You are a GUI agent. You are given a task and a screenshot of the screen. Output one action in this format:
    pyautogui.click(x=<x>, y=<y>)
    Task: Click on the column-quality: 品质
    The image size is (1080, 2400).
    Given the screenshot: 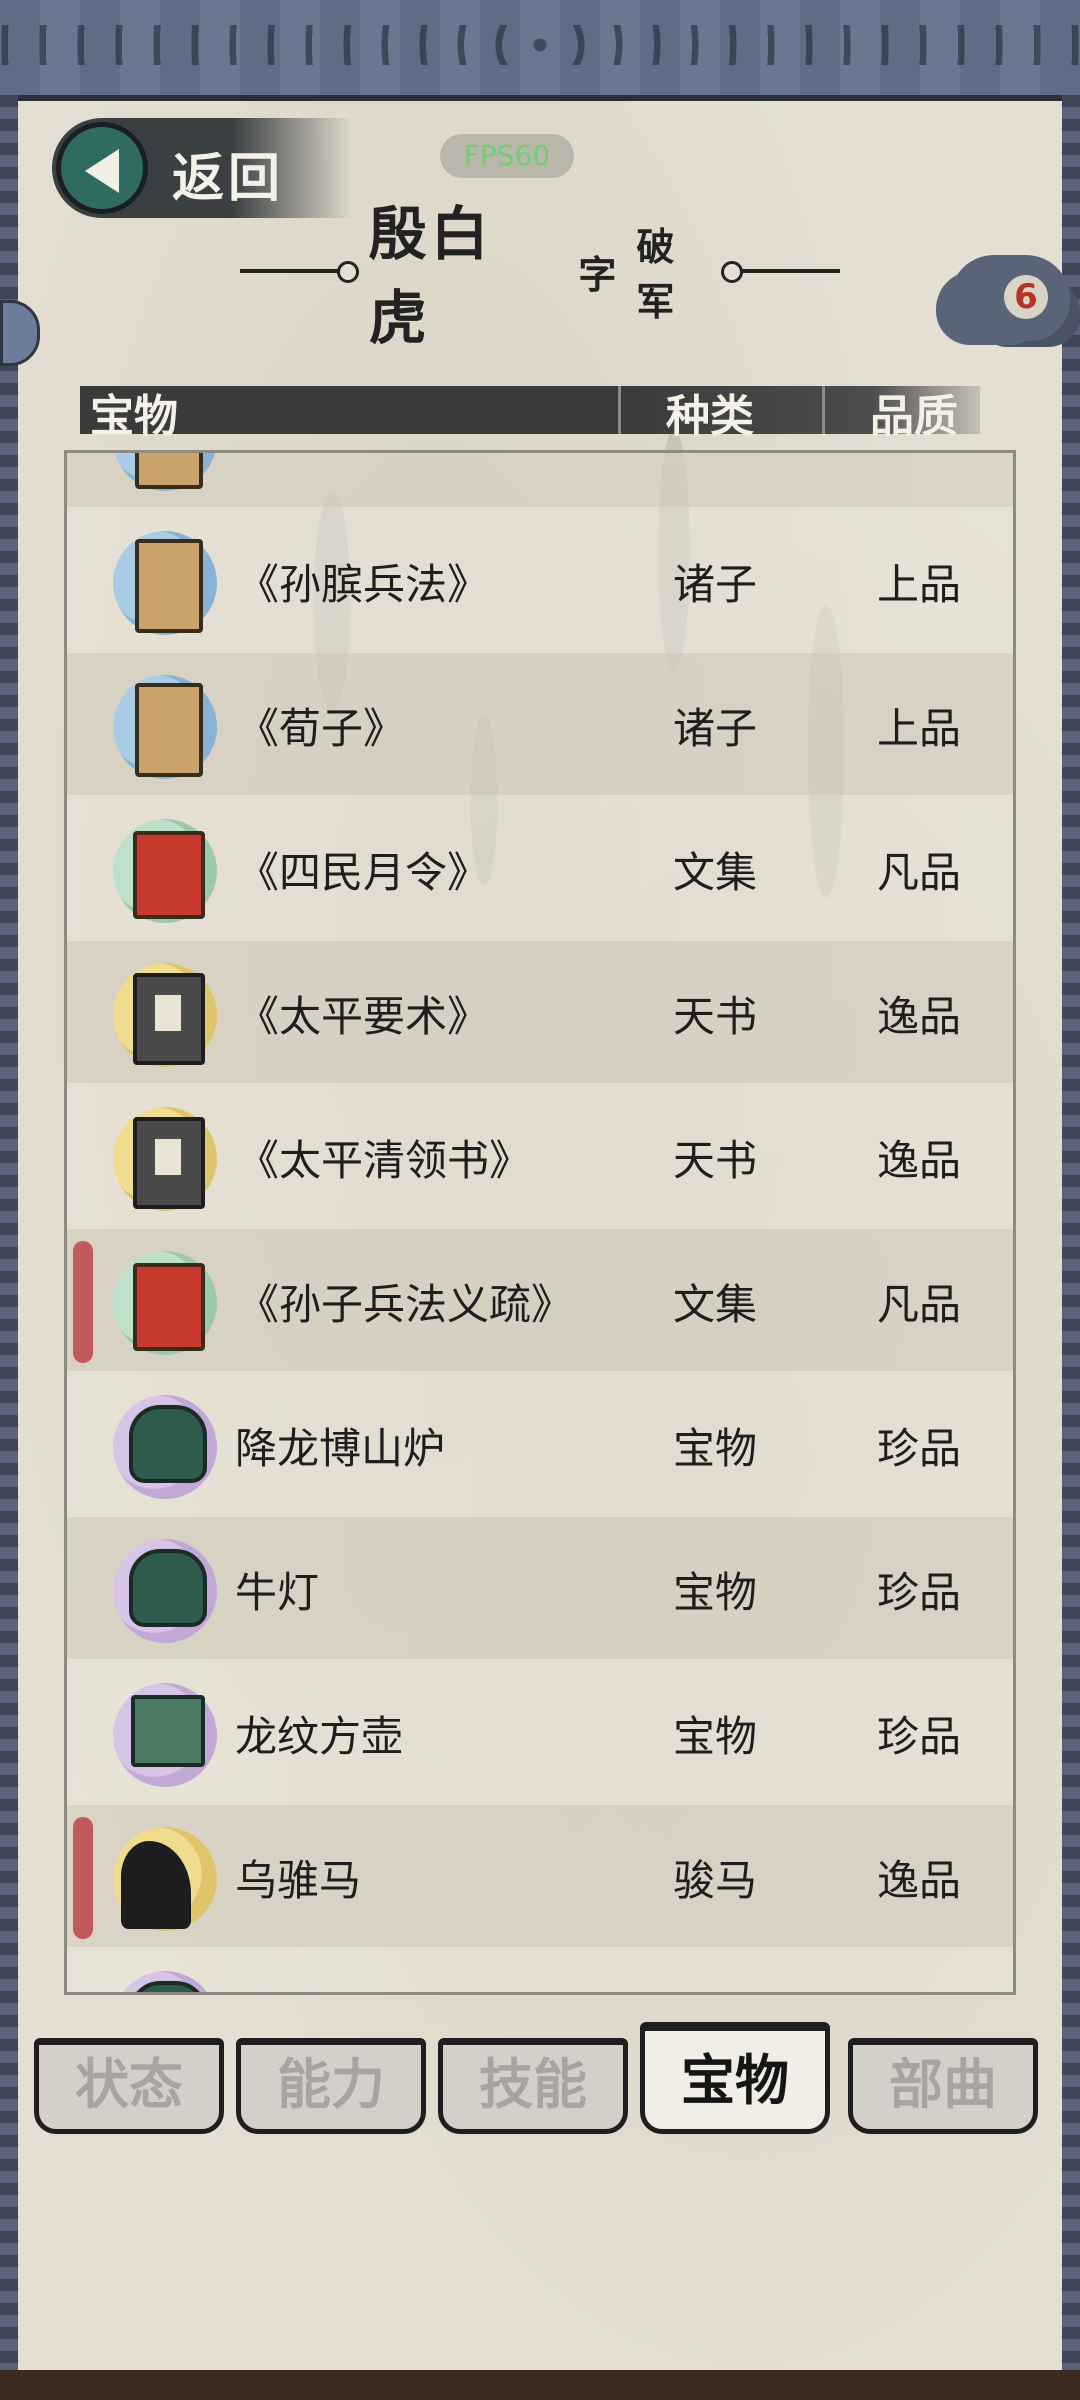 What is the action you would take?
    pyautogui.click(x=914, y=416)
    